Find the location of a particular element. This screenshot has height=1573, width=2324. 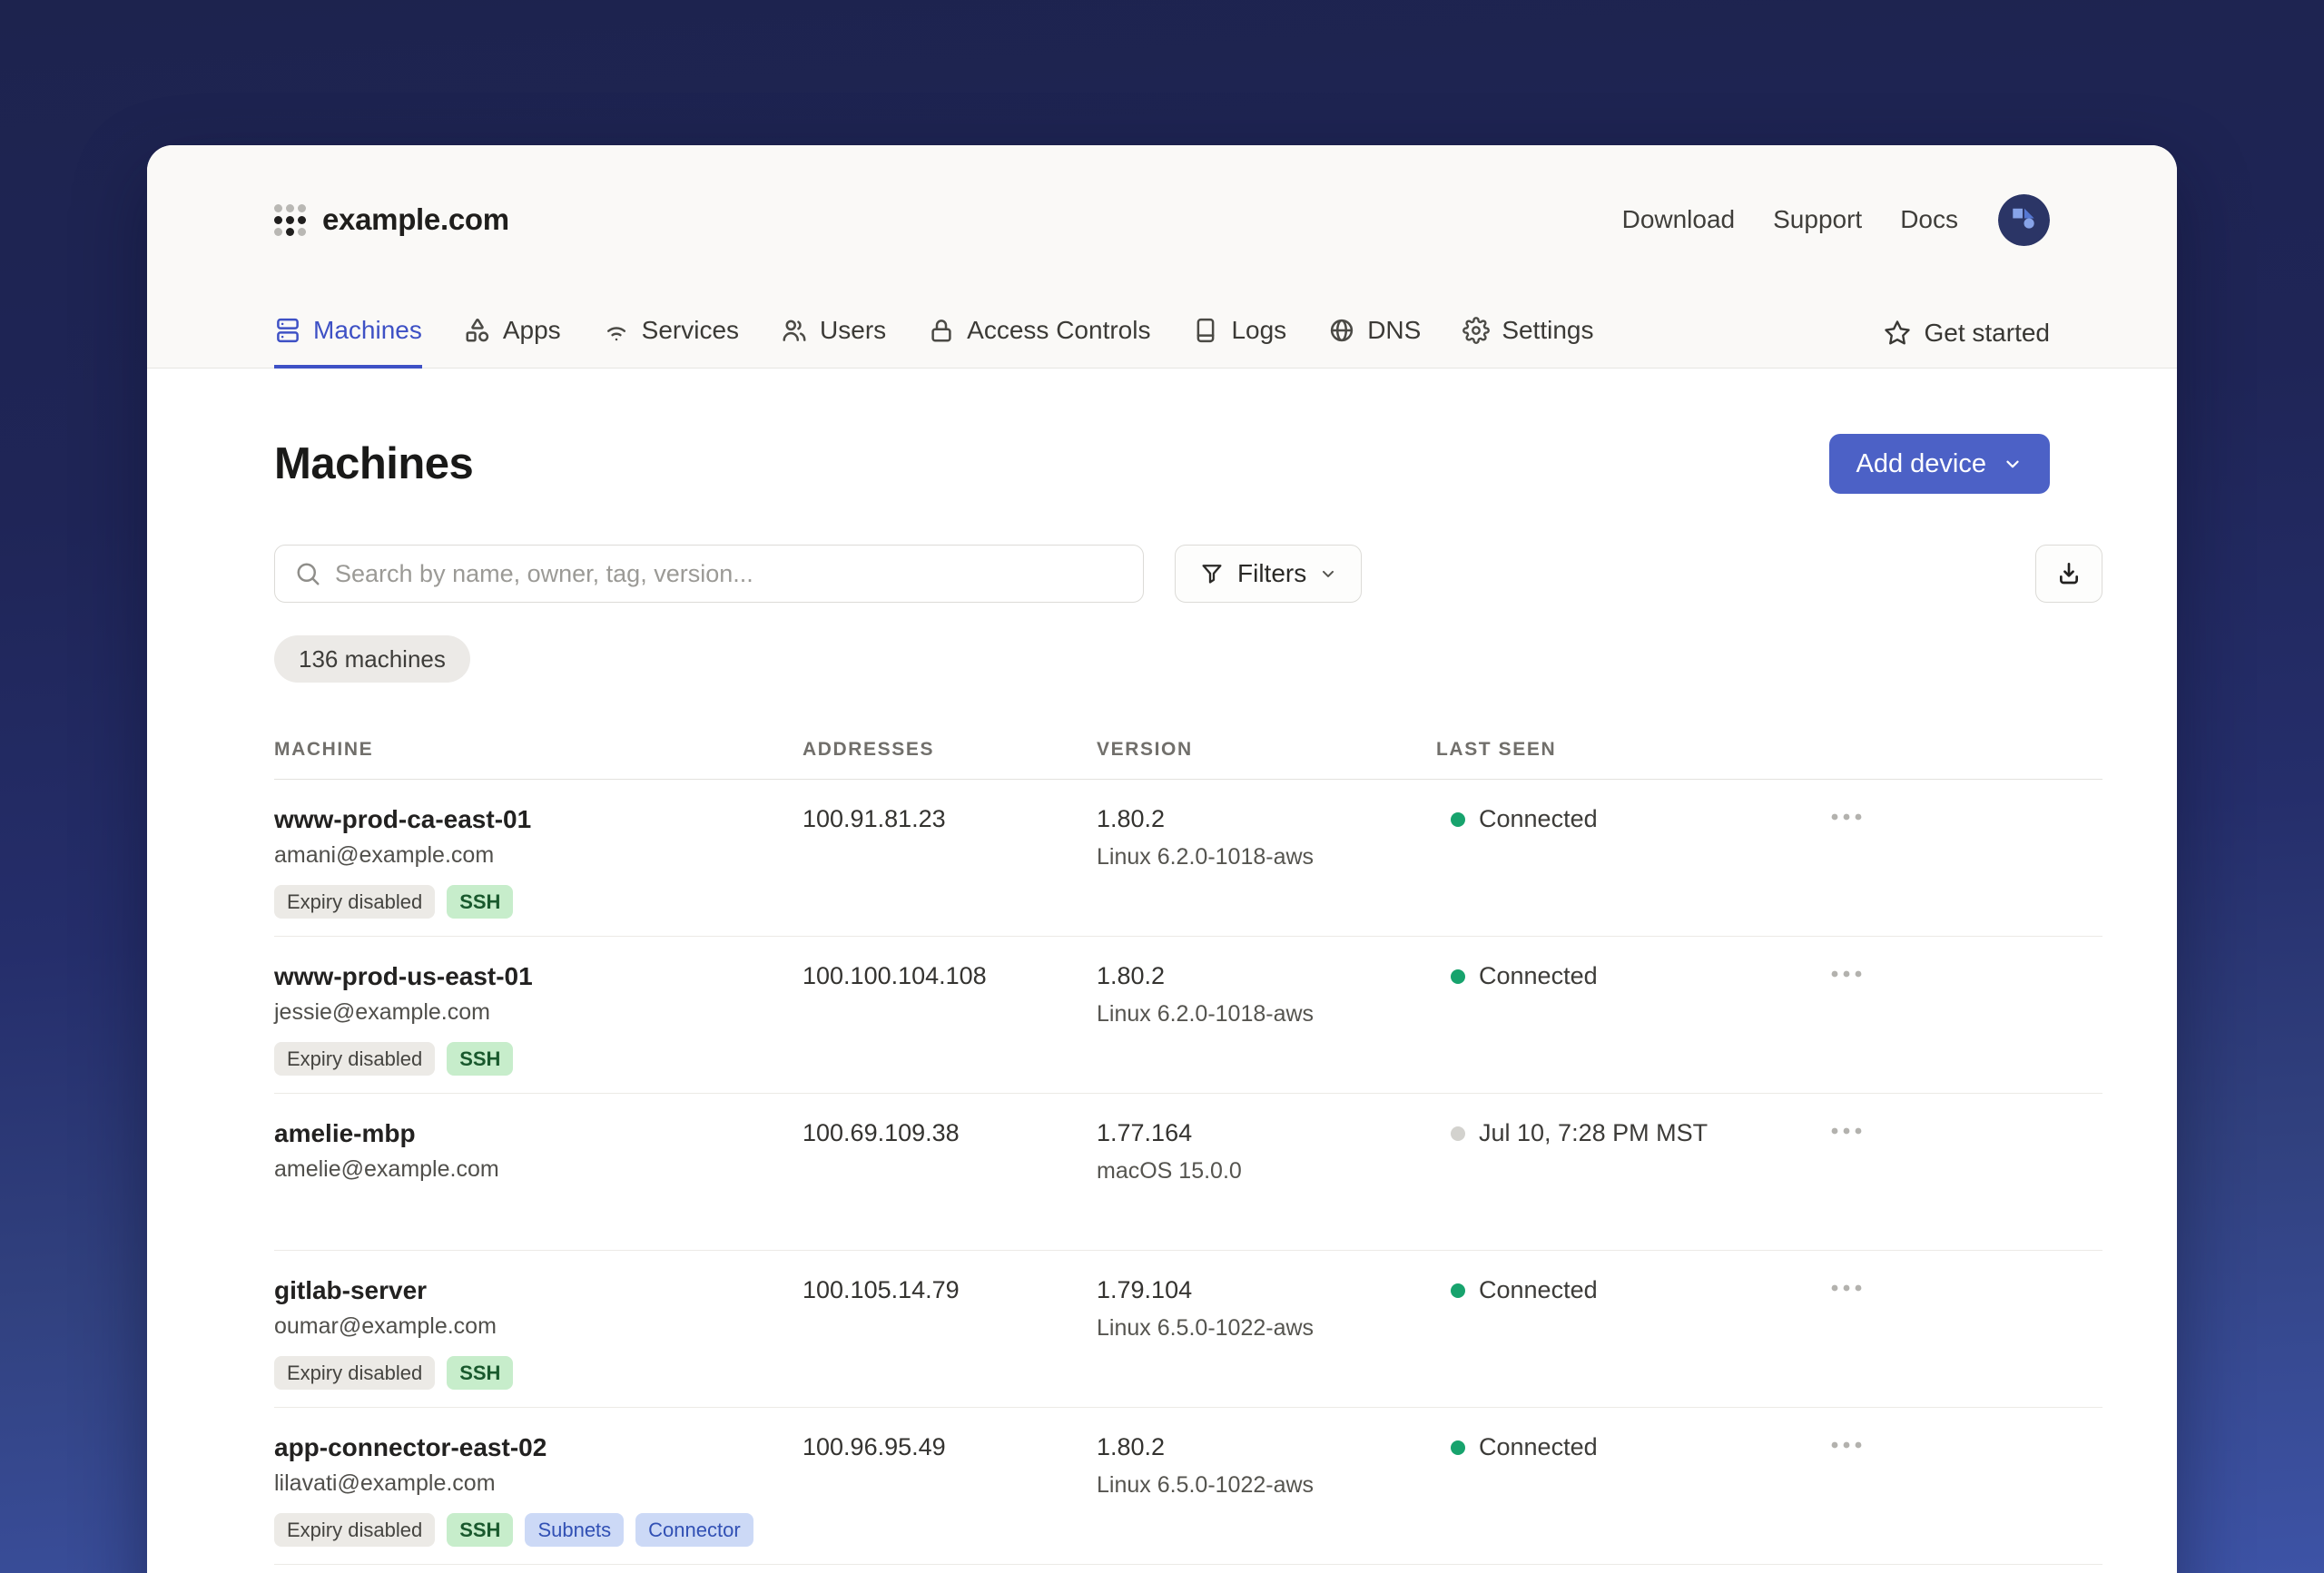

search-input is located at coordinates (709, 574).